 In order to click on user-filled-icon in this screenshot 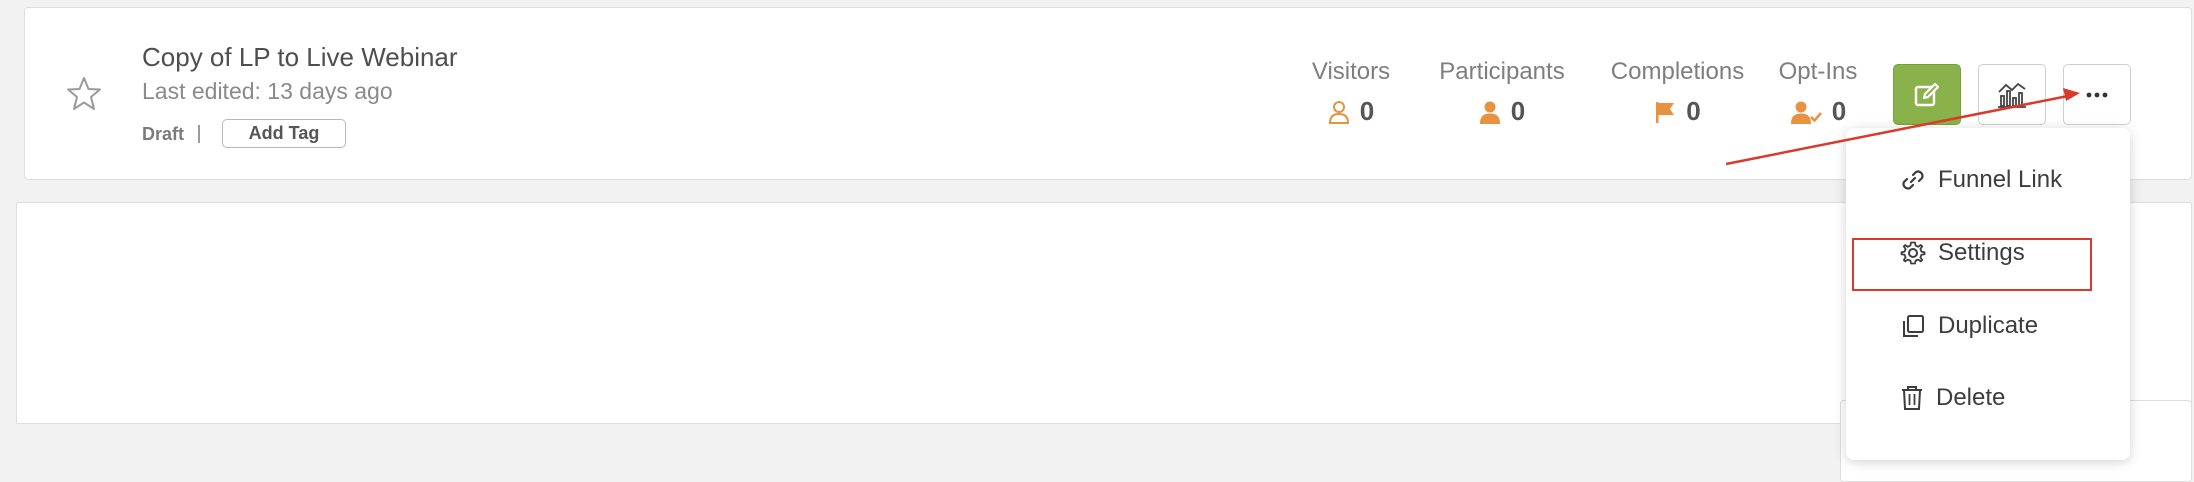, I will do `click(1489, 112)`.